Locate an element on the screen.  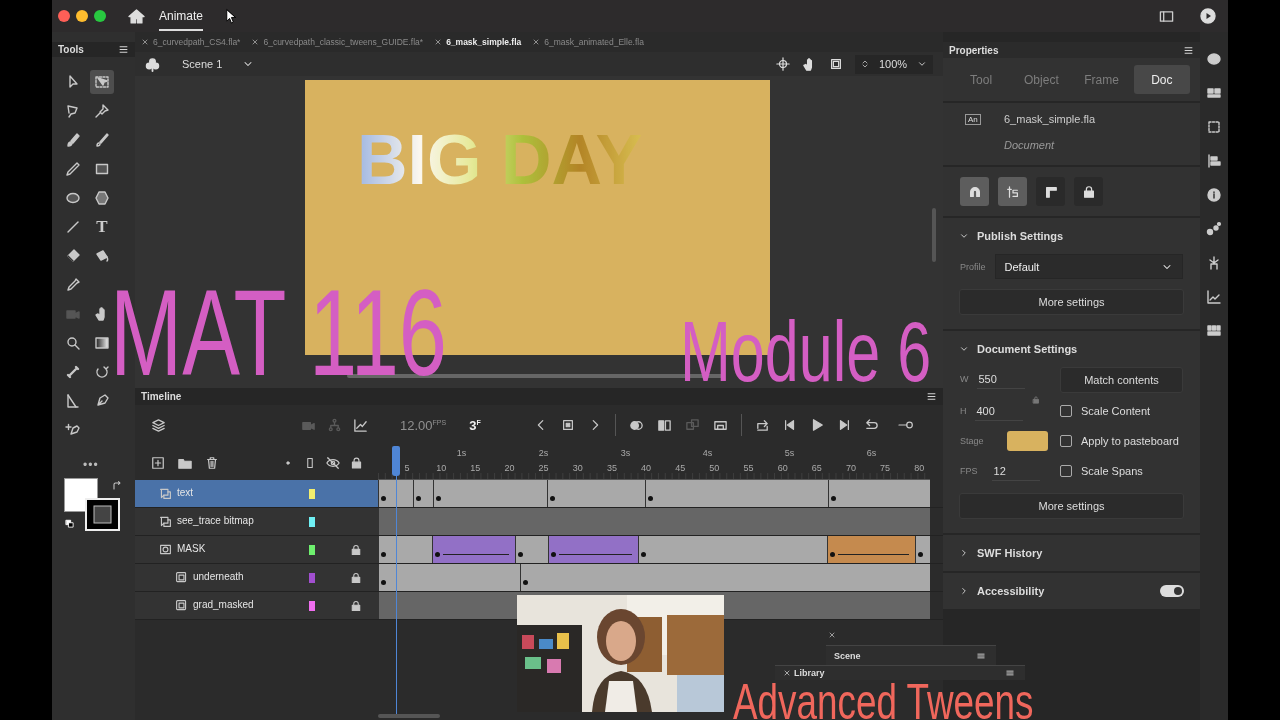
loop-icon is located at coordinates (762, 425).